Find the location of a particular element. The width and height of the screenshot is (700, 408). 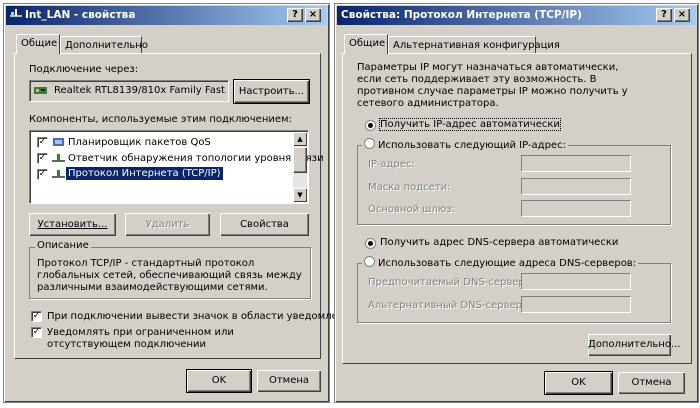

remove-button: Удалить is located at coordinates (167, 224).